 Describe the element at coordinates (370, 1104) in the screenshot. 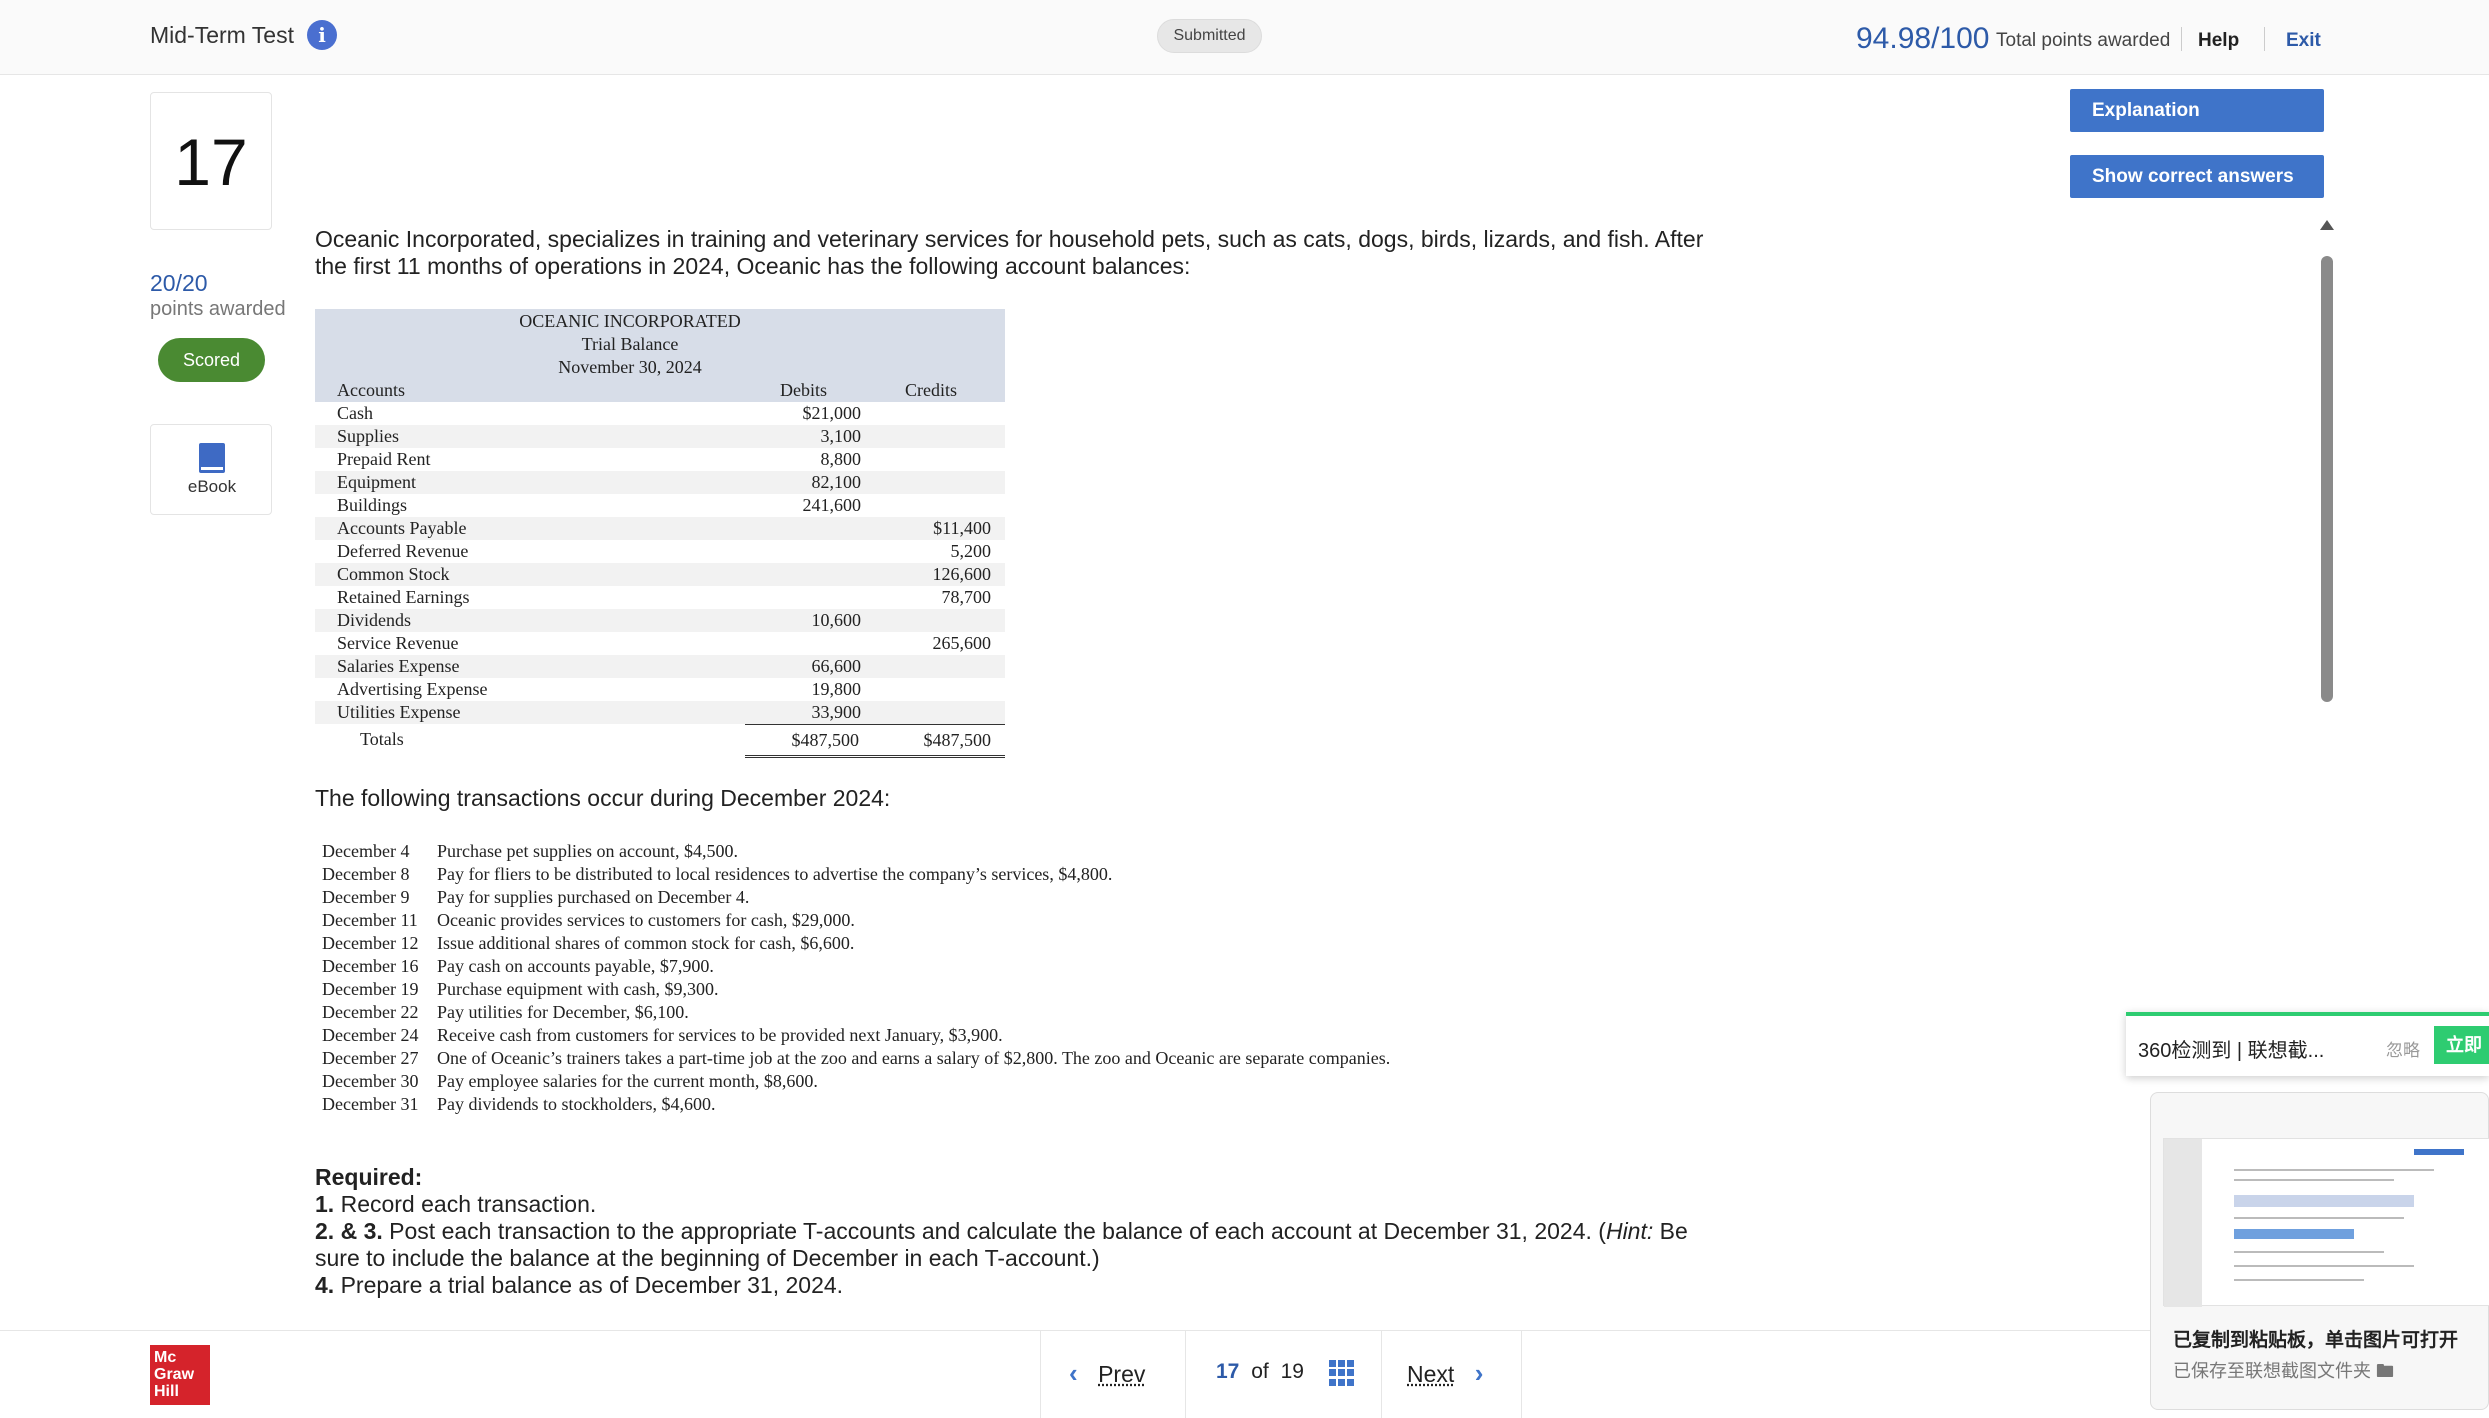

I see `transaction-date: December 31` at that location.